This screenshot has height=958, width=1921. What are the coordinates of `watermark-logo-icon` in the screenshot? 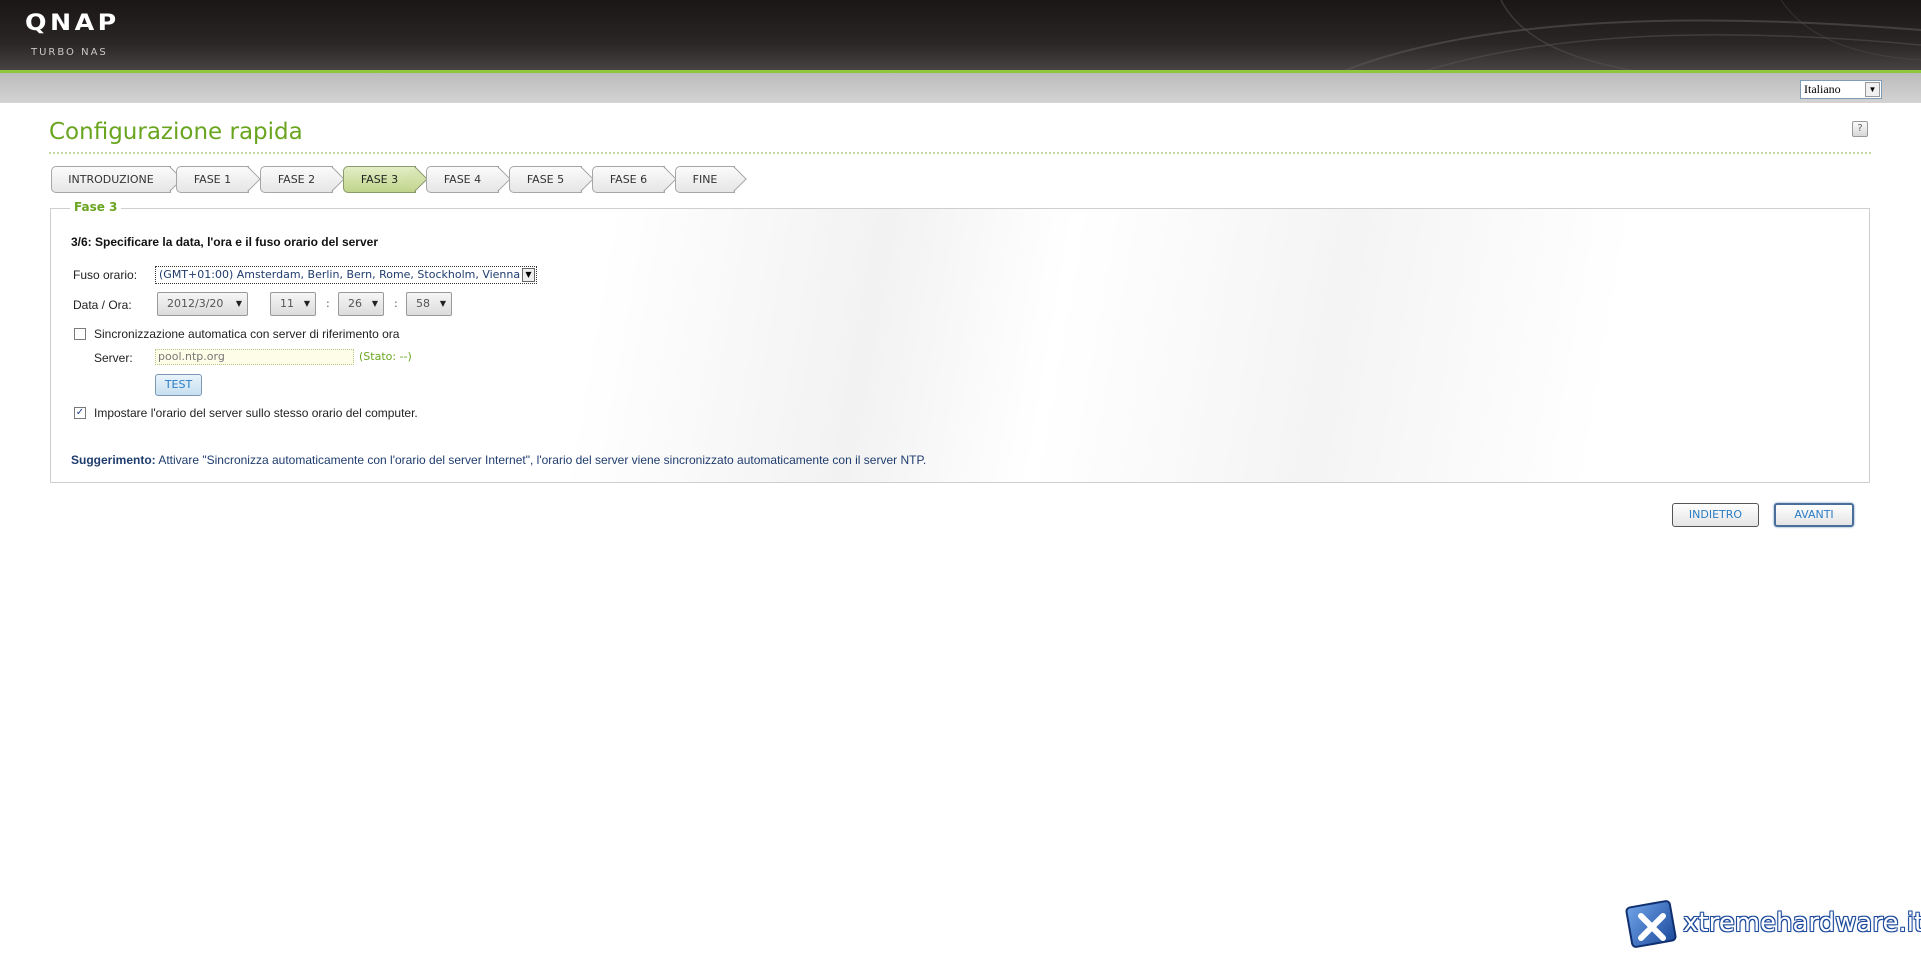 It's located at (1651, 924).